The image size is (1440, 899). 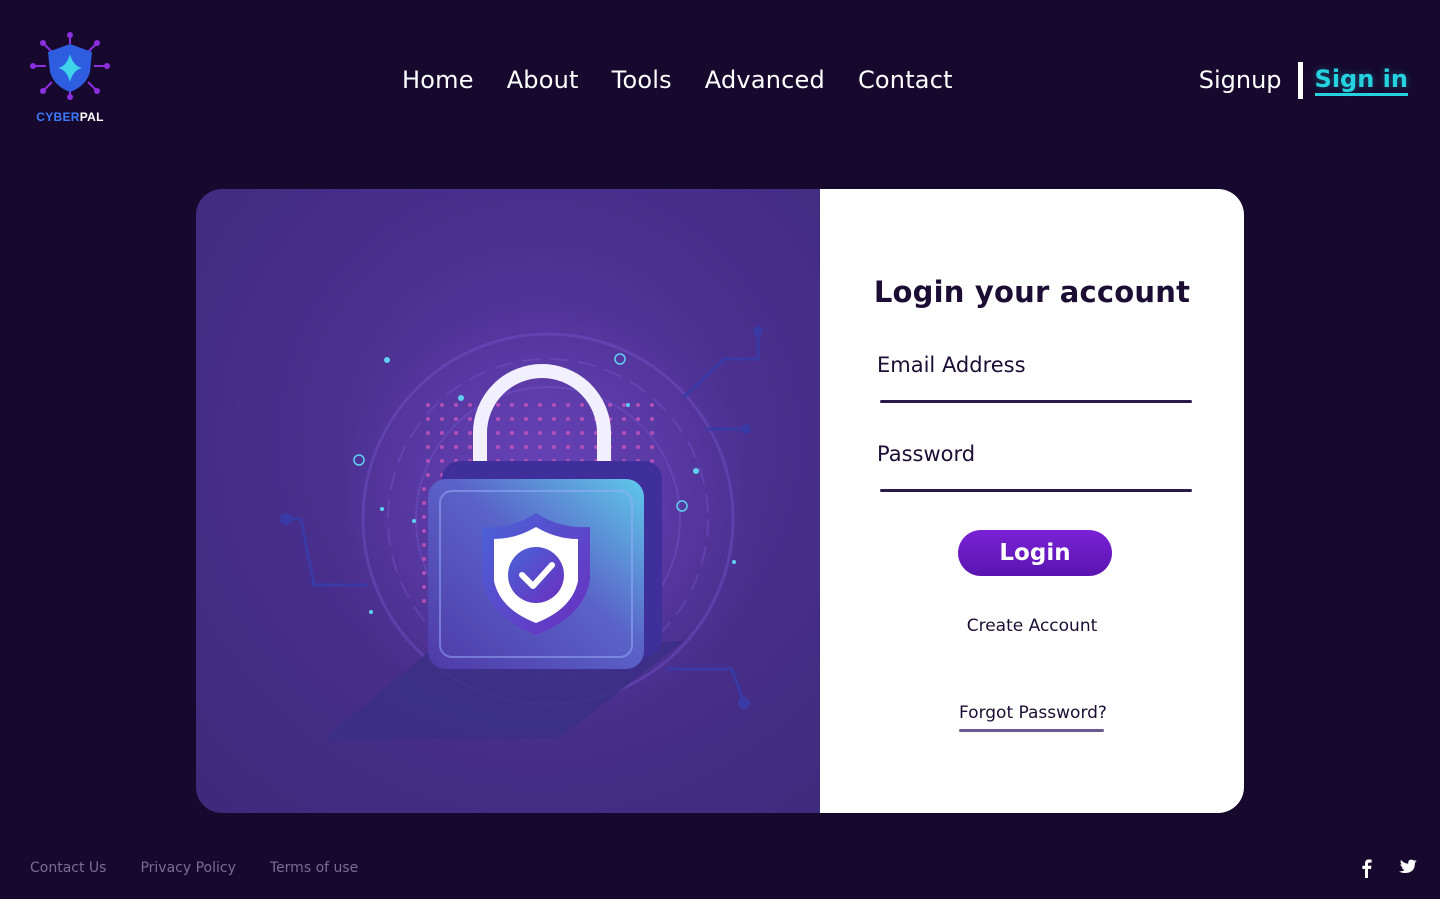 I want to click on forgot-password-underline, so click(x=1031, y=730).